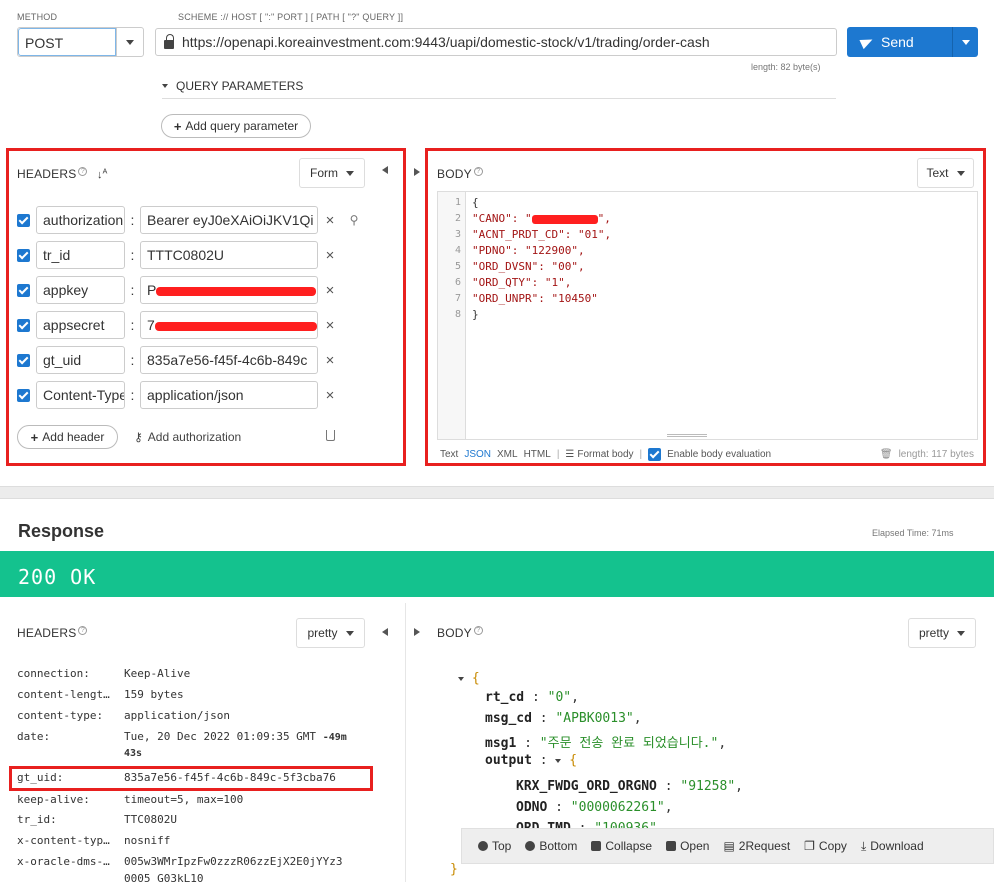 The width and height of the screenshot is (994, 882). What do you see at coordinates (457, 250) in the screenshot?
I see `line-number: 4` at bounding box center [457, 250].